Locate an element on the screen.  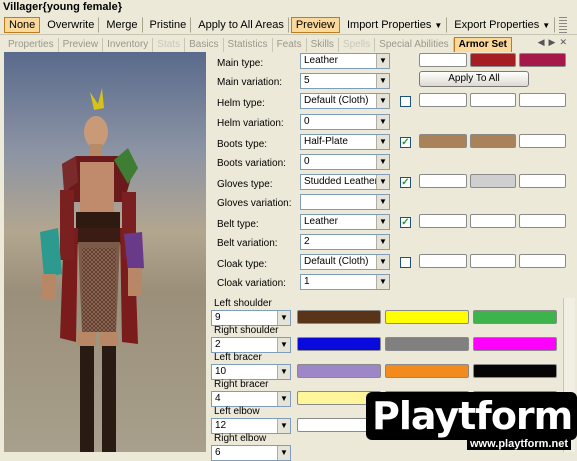
preview-button: Preview is located at coordinates (315, 24).